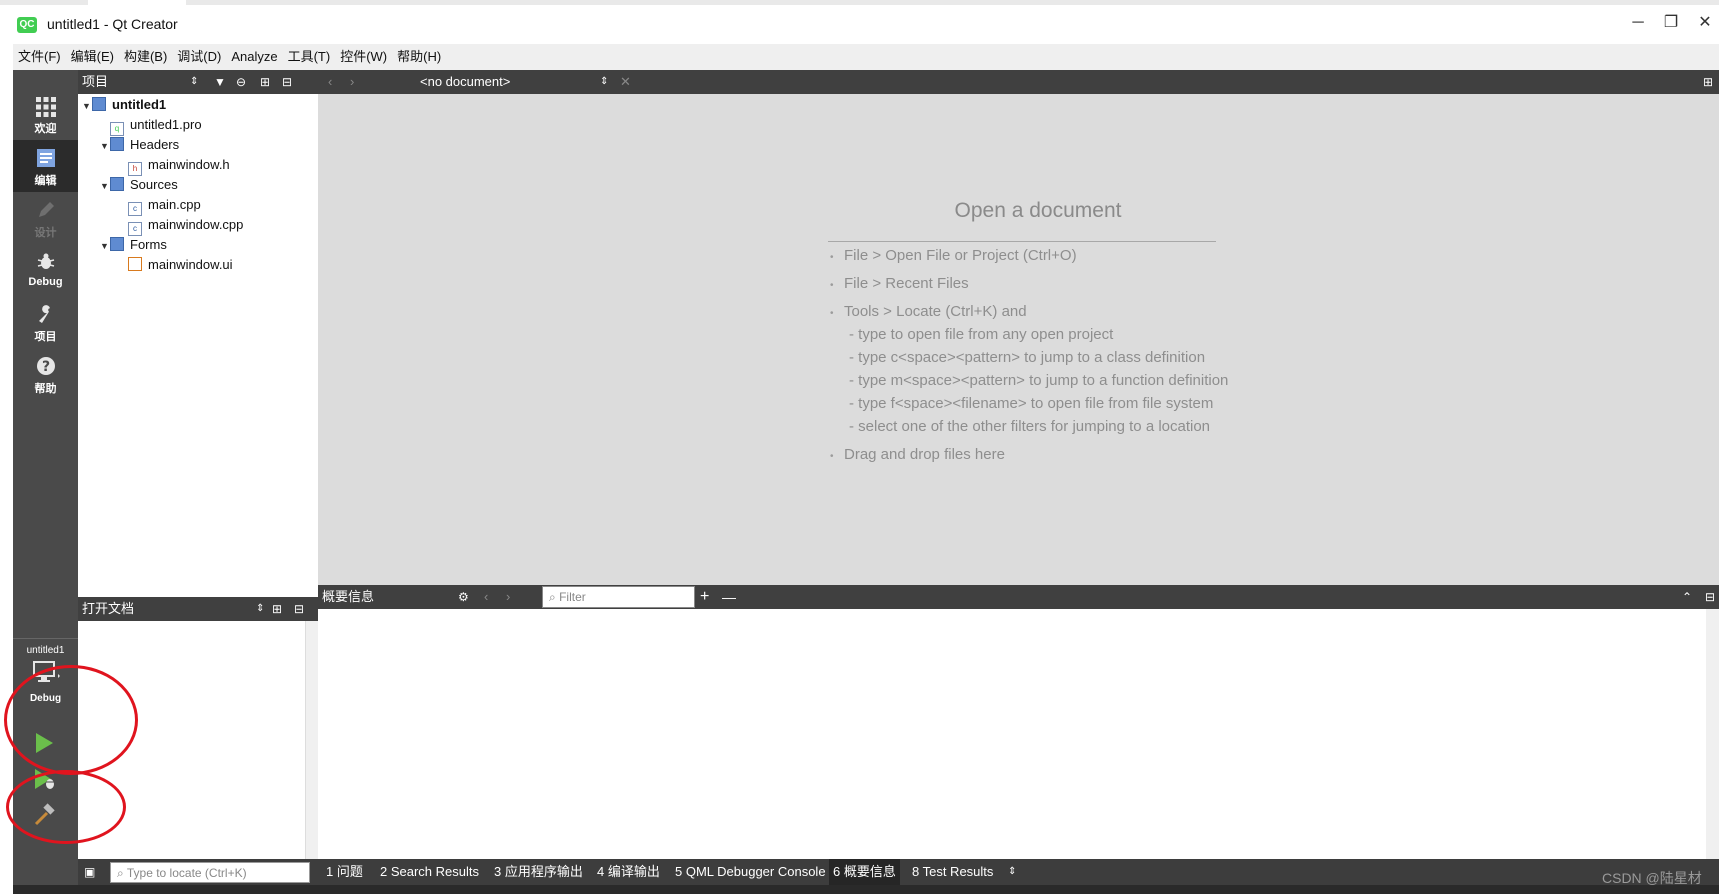 The height and width of the screenshot is (894, 1719). Describe the element at coordinates (538, 872) in the screenshot. I see `output-tab: 3 应用程序输出` at that location.